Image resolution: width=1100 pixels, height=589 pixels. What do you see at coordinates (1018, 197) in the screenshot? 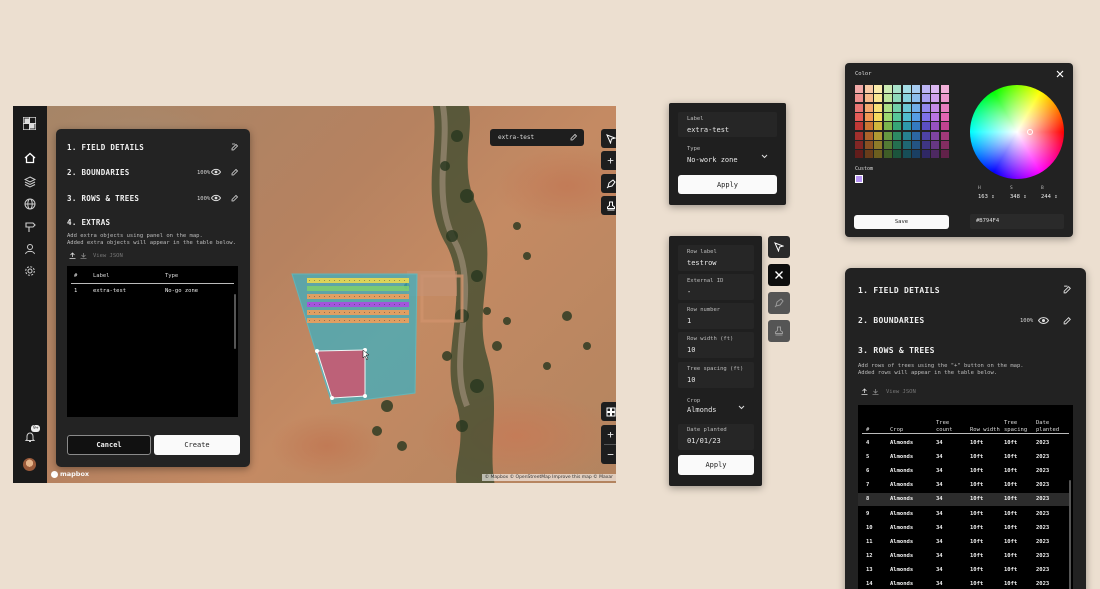
I see `saturation-input: 348 ⇕` at bounding box center [1018, 197].